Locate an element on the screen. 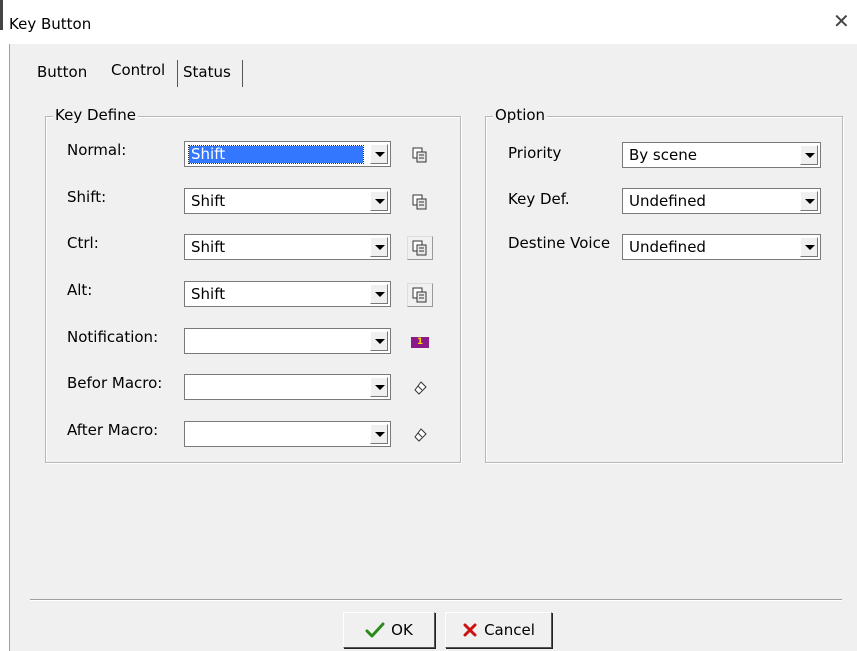 The image size is (857, 651). normal-label: Normal: is located at coordinates (97, 150).